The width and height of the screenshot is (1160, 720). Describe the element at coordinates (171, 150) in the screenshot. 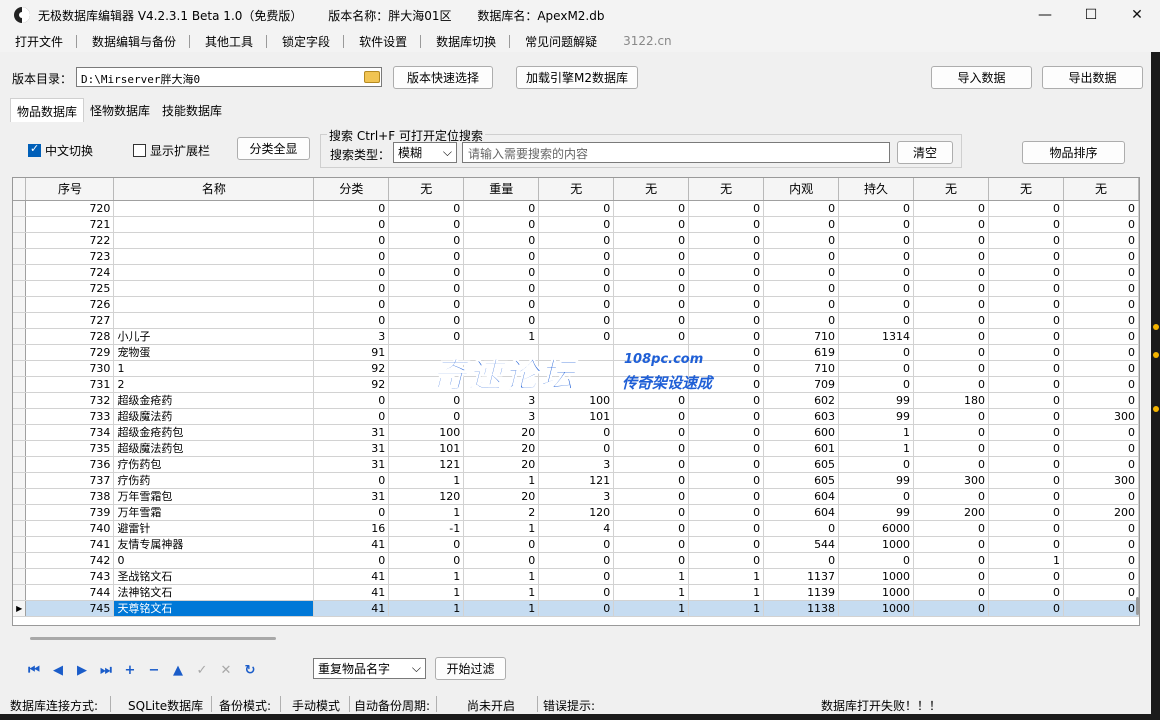

I see `show-ext-checkbox: 显示扩展栏` at that location.